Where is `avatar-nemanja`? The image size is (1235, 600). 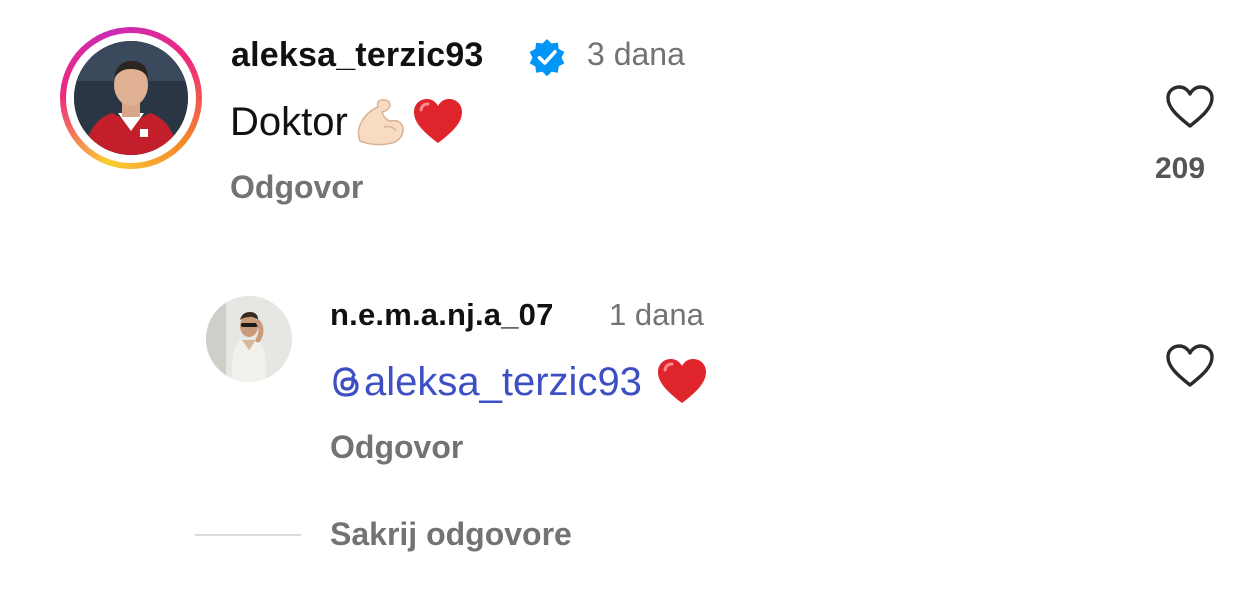
avatar-nemanja is located at coordinates (249, 339).